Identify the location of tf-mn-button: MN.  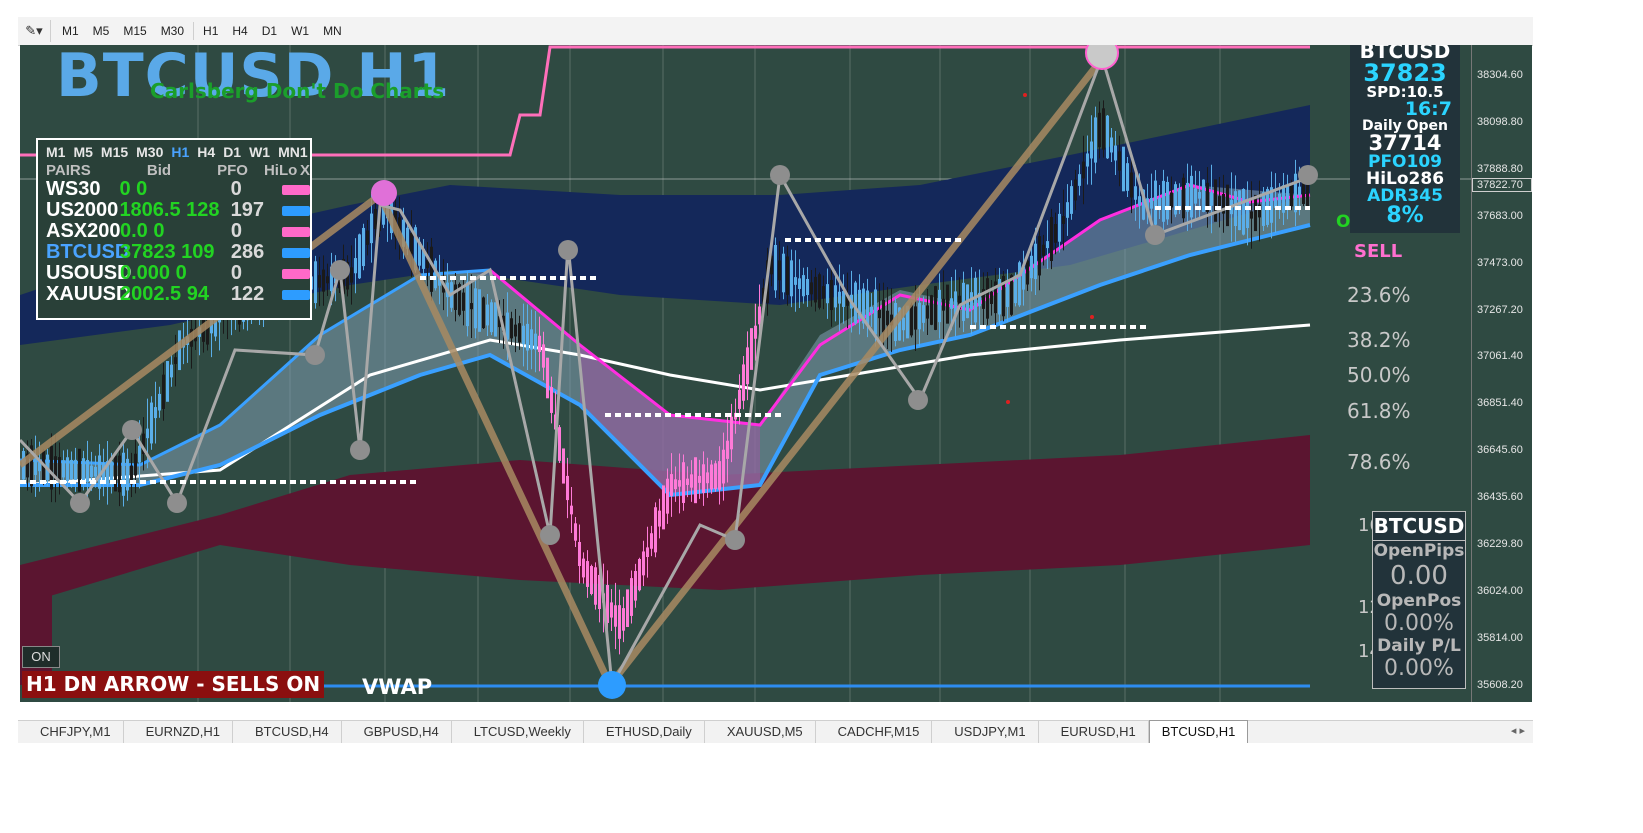
(332, 31).